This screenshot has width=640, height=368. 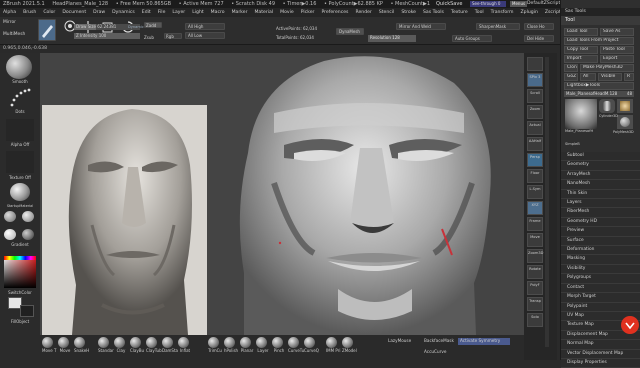 What do you see at coordinates (81, 345) in the screenshot?
I see `brush-snakehook: SnakeH` at bounding box center [81, 345].